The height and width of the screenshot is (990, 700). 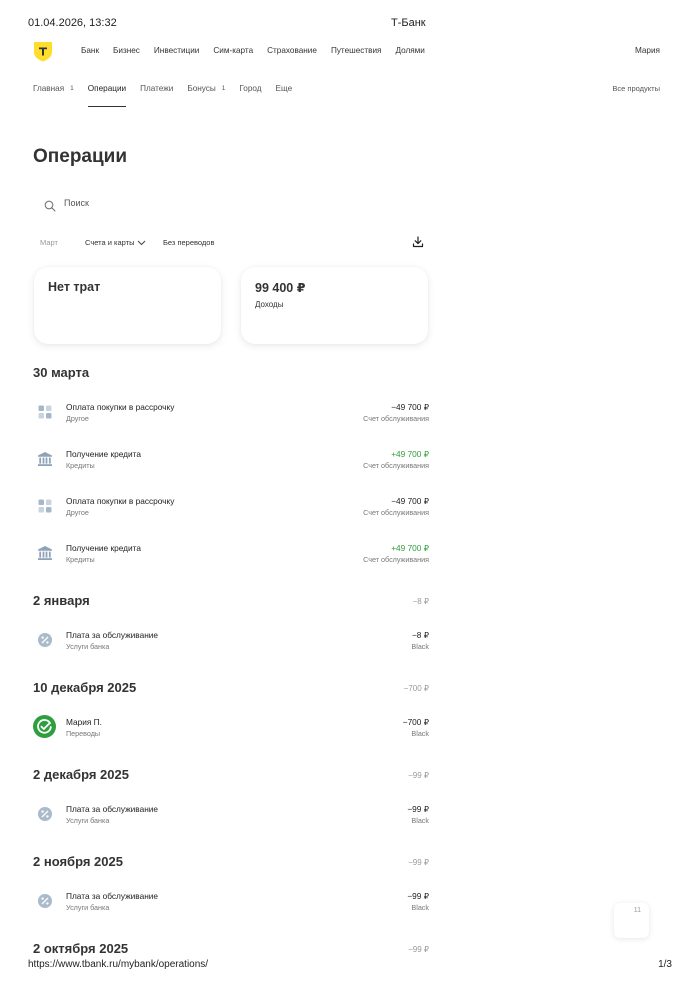 What do you see at coordinates (115, 242) in the screenshot?
I see `filter-accounts-dropdown: Счета и карты` at bounding box center [115, 242].